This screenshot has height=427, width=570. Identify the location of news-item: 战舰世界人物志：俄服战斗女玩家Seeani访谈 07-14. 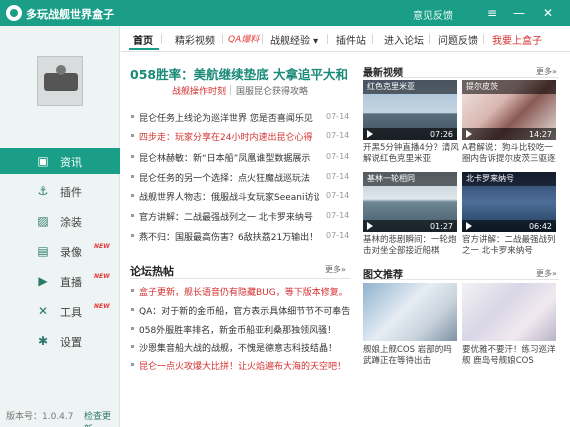
(240, 197).